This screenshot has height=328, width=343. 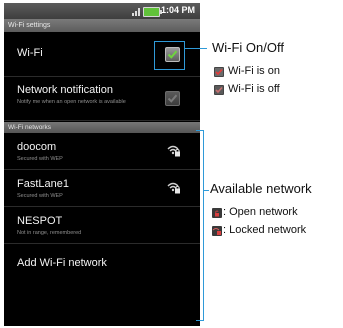 What do you see at coordinates (152, 12) in the screenshot?
I see `battery-icon` at bounding box center [152, 12].